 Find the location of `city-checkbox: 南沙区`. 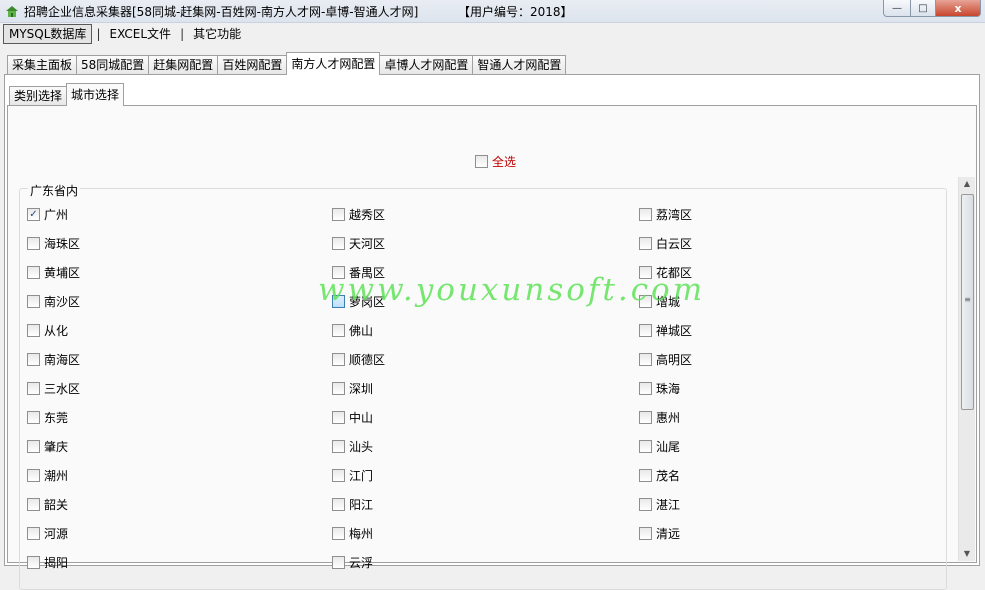

city-checkbox: 南沙区 is located at coordinates (53, 301).